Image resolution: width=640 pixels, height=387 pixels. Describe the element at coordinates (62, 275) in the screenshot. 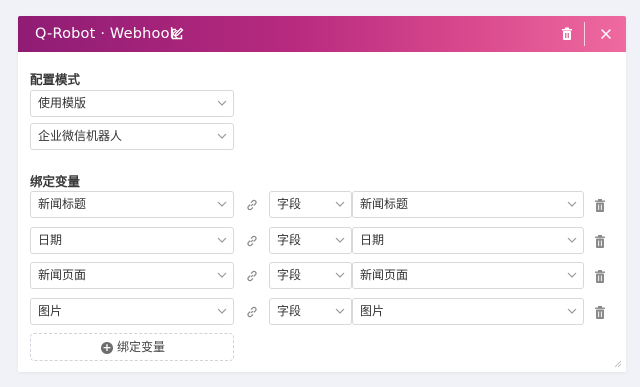

I see `variable-value: 新闻页面` at that location.